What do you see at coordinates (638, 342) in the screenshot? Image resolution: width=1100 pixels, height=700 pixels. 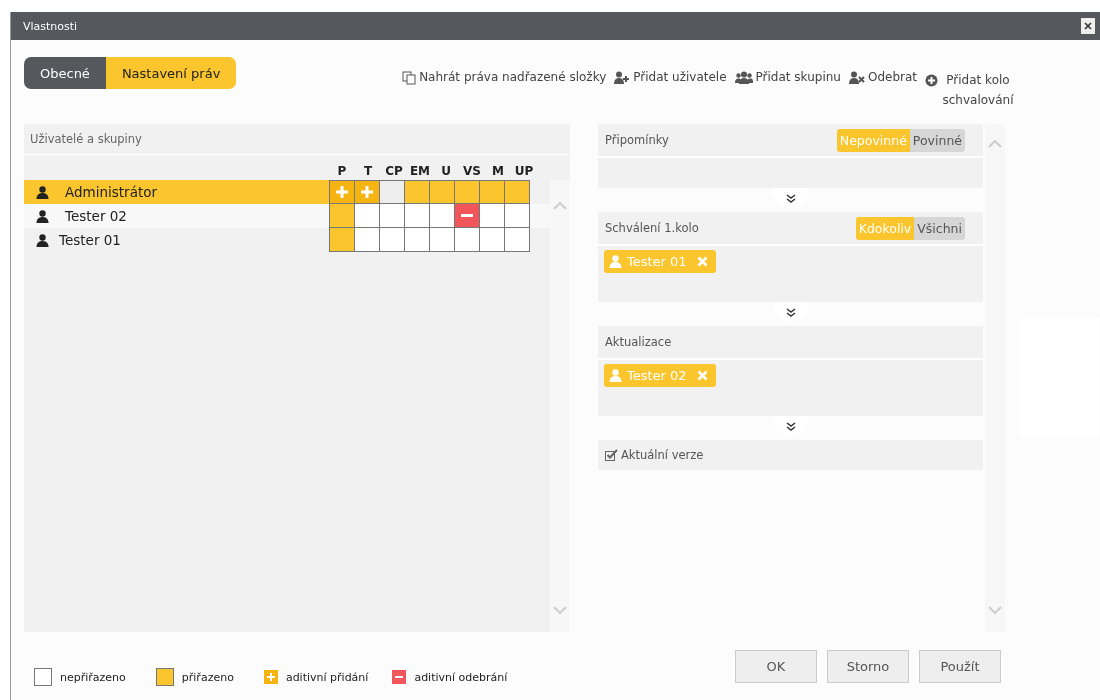 I see `section-title: Aktualizace` at bounding box center [638, 342].